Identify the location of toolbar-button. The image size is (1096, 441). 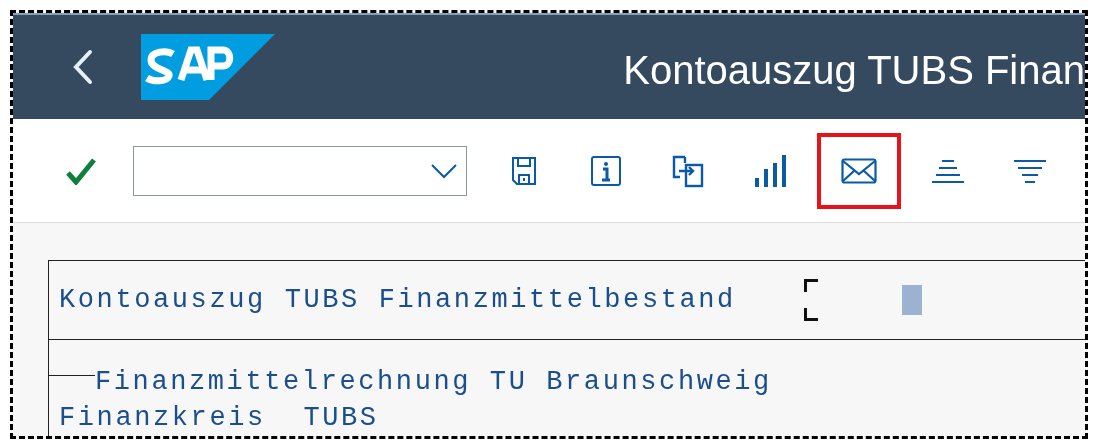
(859, 170).